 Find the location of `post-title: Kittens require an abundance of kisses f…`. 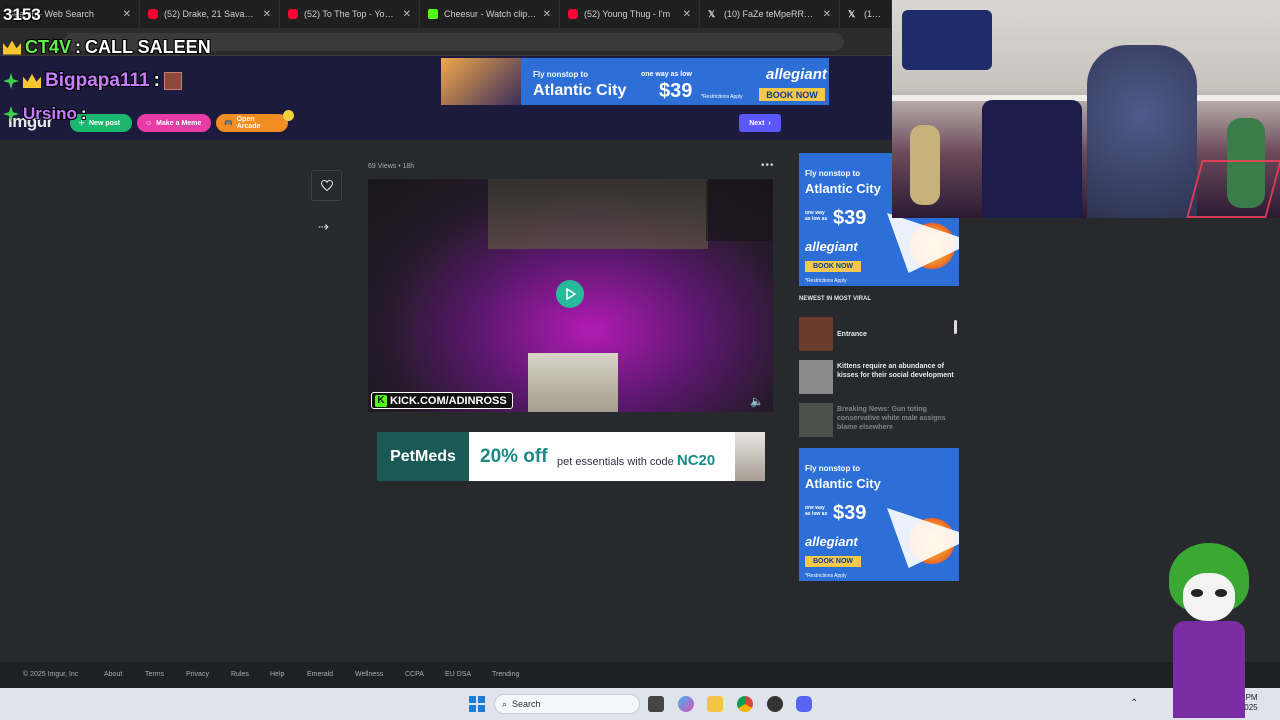

post-title: Kittens require an abundance of kisses f… is located at coordinates (895, 371).